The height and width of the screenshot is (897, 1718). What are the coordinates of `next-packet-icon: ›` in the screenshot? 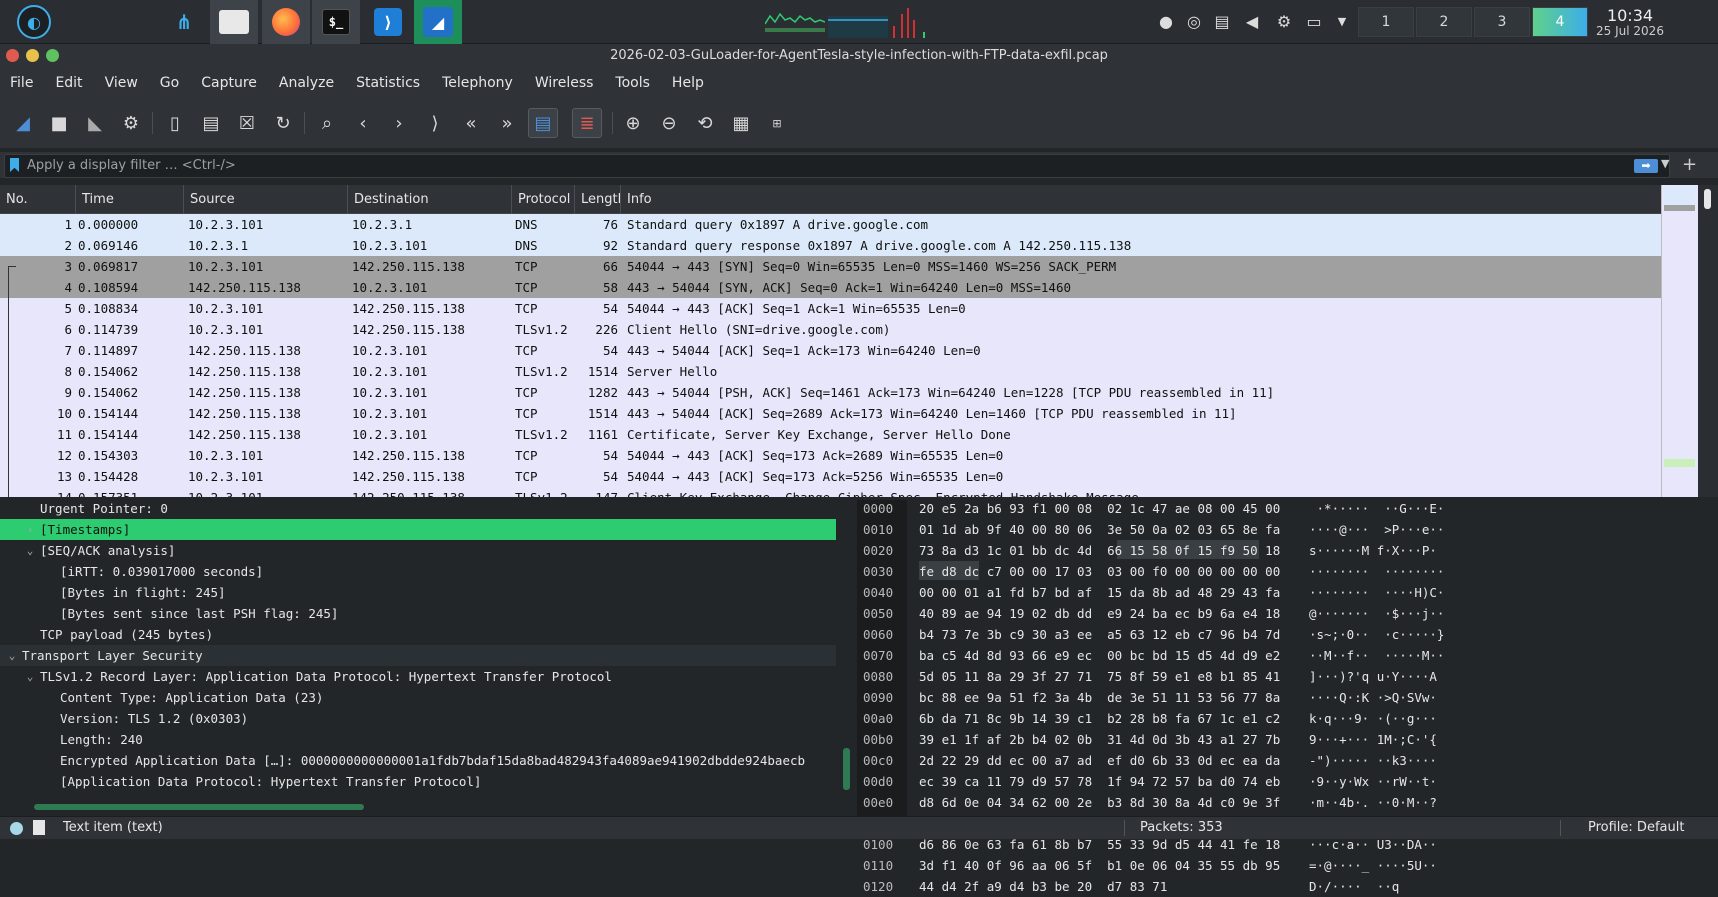 It's located at (399, 123).